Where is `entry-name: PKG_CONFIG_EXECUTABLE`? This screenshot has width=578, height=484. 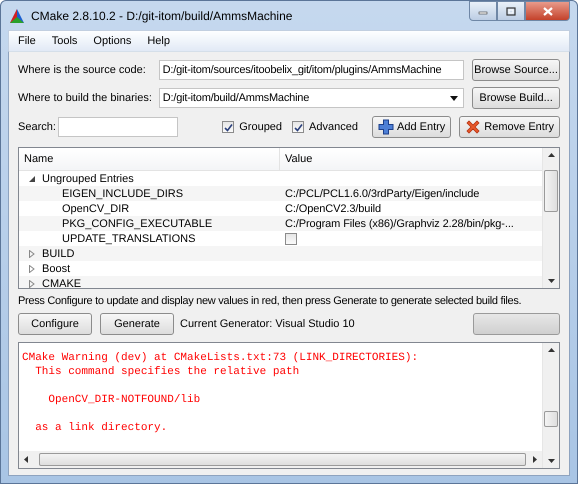 entry-name: PKG_CONFIG_EXECUTABLE is located at coordinates (115, 224).